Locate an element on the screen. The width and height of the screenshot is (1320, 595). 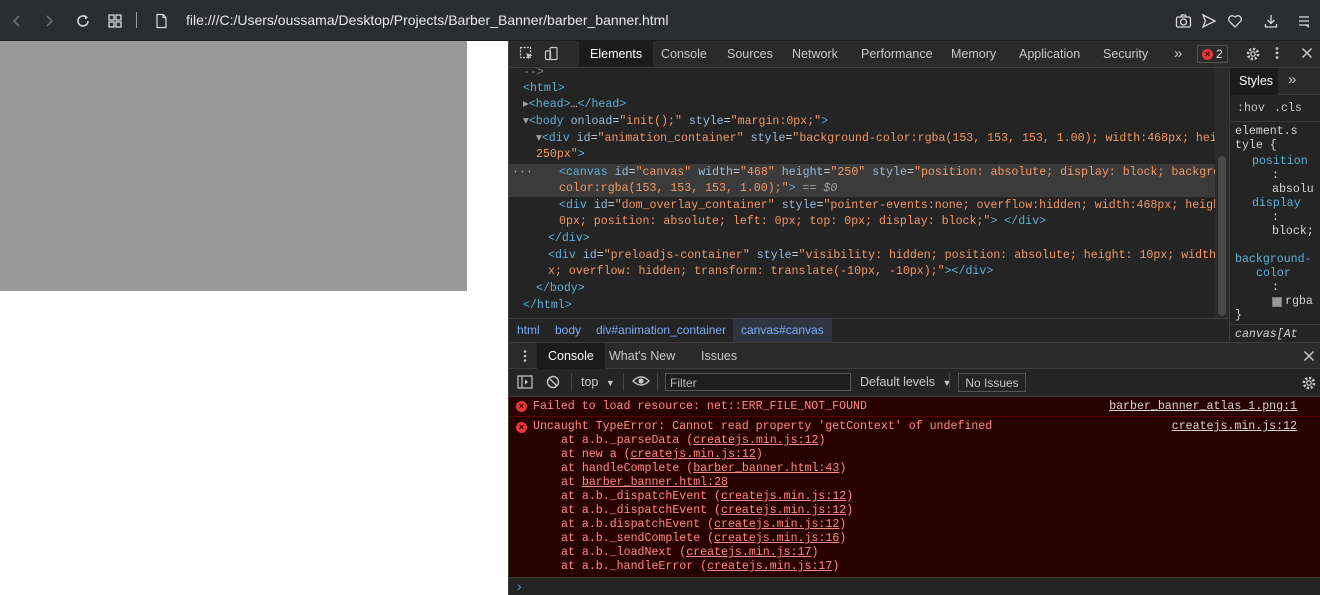
more-tabs-button: » is located at coordinates (1178, 54).